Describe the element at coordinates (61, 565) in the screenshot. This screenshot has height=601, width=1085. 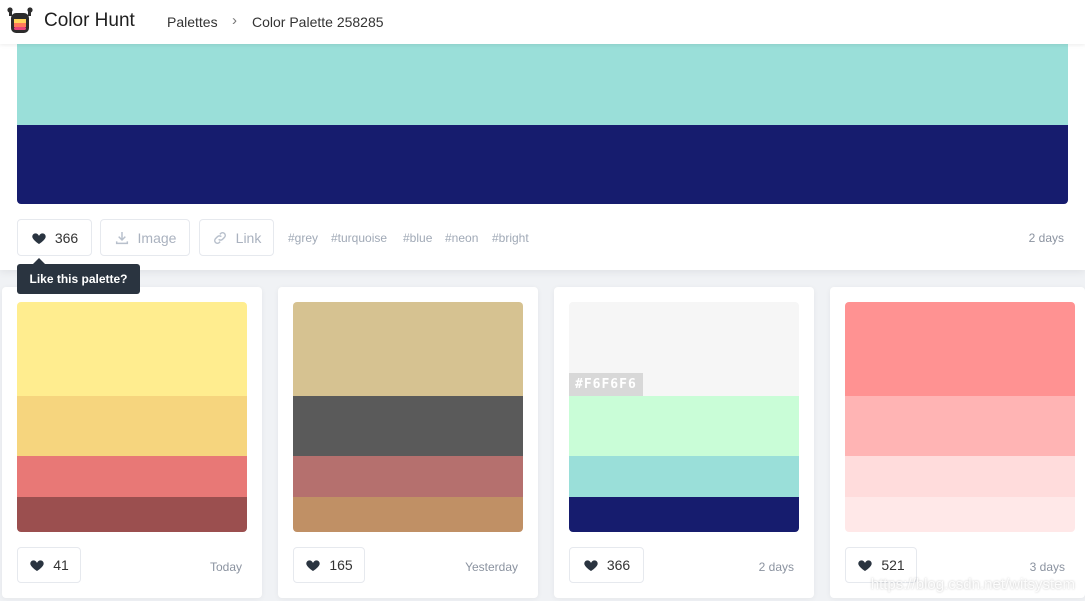
I see `like-count: 41` at that location.